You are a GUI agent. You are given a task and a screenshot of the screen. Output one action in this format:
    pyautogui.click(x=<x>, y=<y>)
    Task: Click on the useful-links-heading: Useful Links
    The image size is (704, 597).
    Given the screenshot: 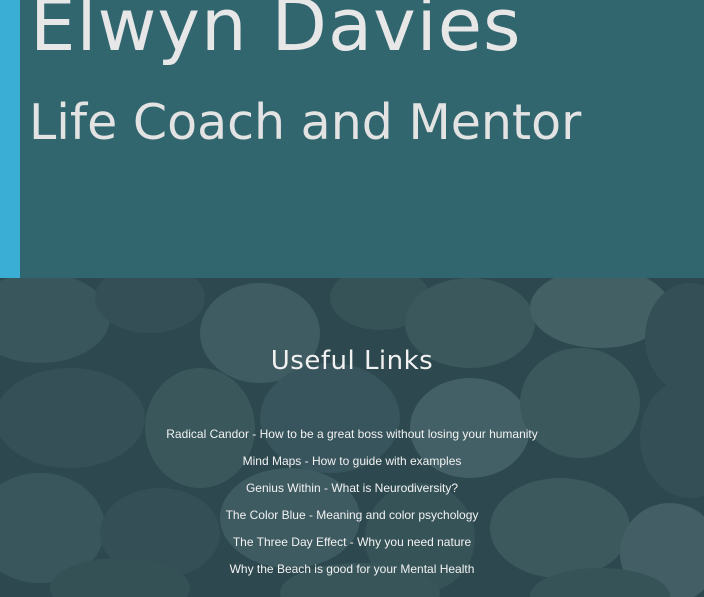 What is the action you would take?
    pyautogui.click(x=352, y=361)
    